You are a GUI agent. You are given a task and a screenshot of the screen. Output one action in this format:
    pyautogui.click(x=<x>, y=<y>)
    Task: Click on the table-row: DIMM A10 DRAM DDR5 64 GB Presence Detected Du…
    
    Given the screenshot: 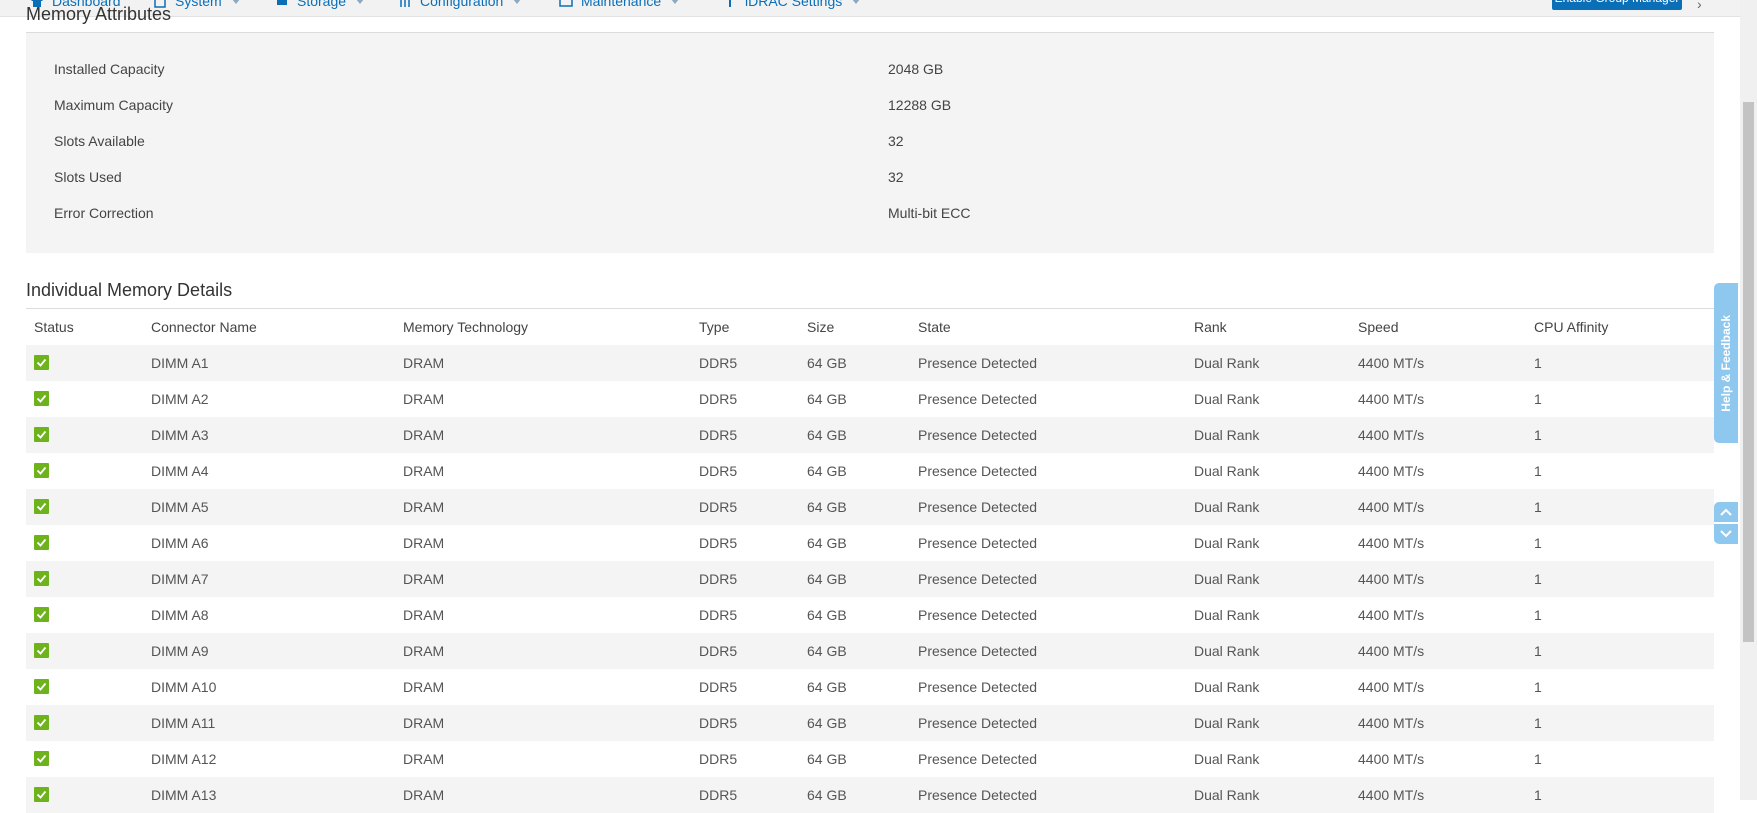 What is the action you would take?
    pyautogui.click(x=870, y=687)
    